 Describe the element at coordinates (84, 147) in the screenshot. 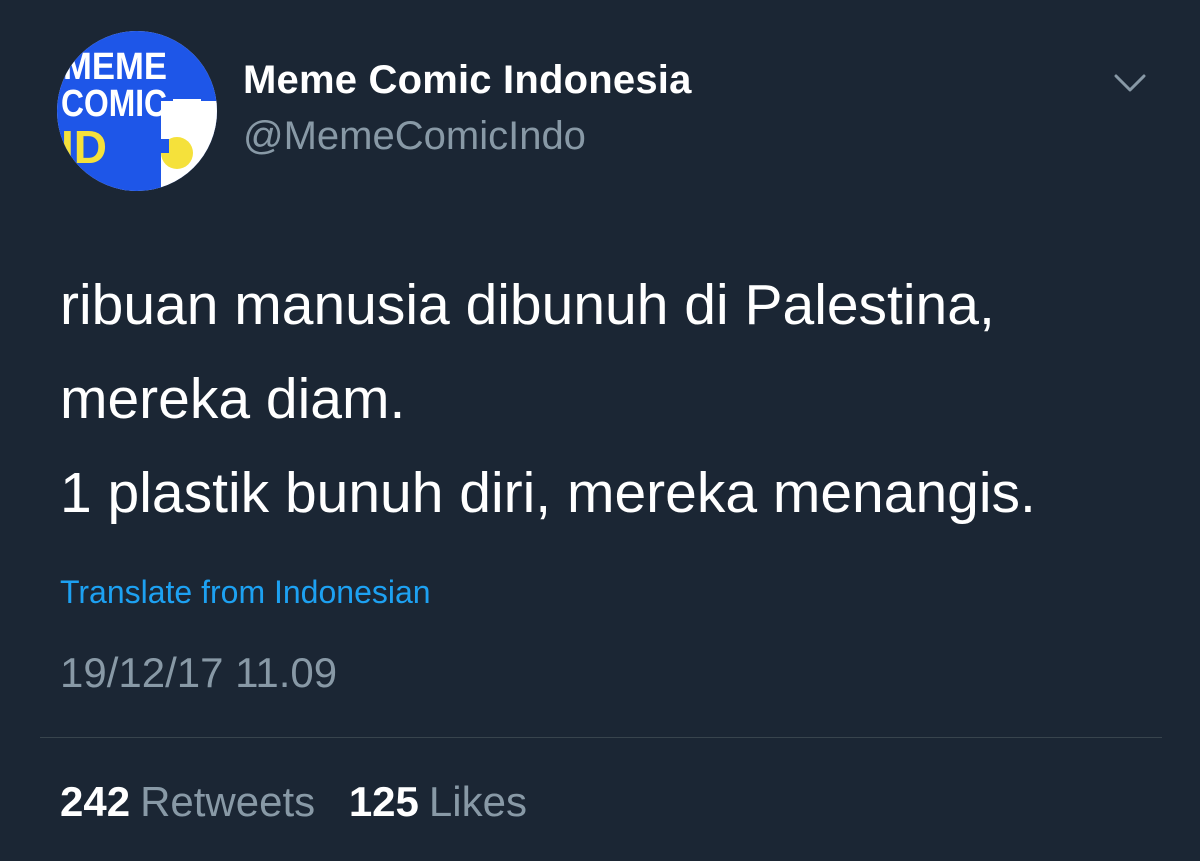

I see `svg-text: ID` at that location.